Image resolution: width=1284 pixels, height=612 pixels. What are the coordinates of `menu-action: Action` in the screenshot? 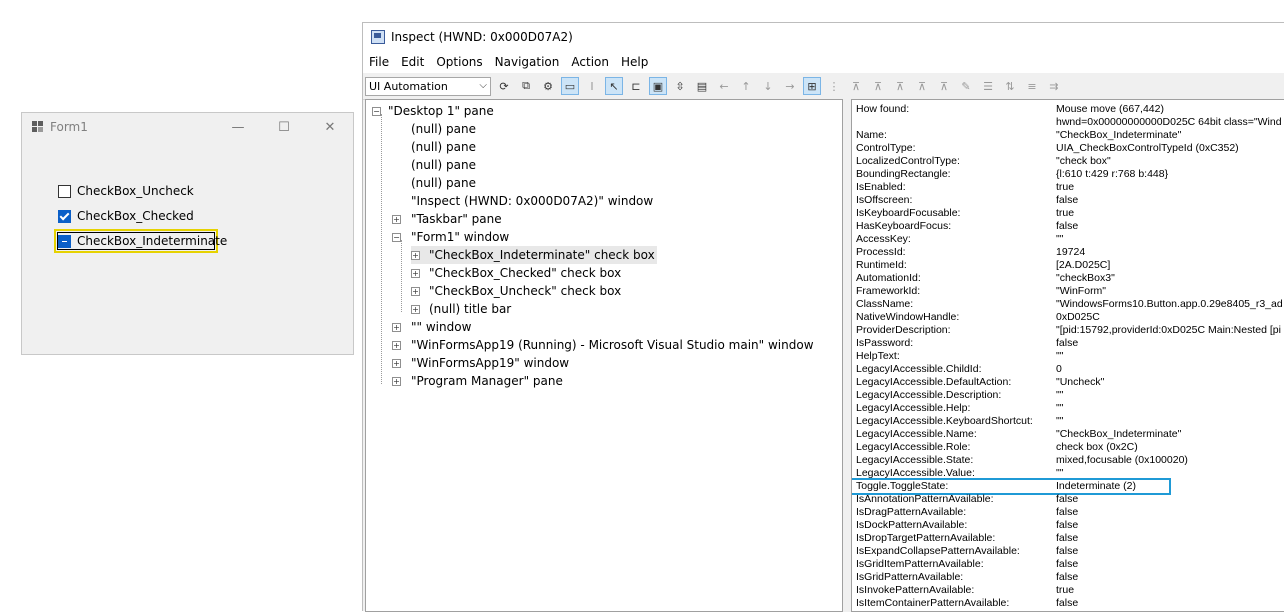 It's located at (590, 62).